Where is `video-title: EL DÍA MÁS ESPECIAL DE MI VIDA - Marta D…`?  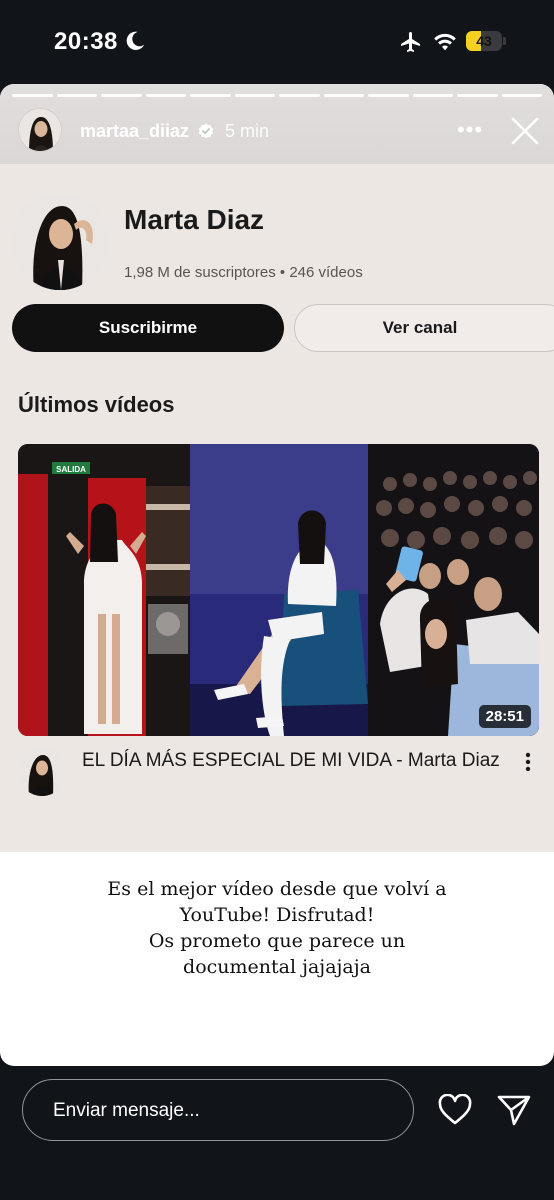 video-title: EL DÍA MÁS ESPECIAL DE MI VIDA - Marta D… is located at coordinates (292, 761).